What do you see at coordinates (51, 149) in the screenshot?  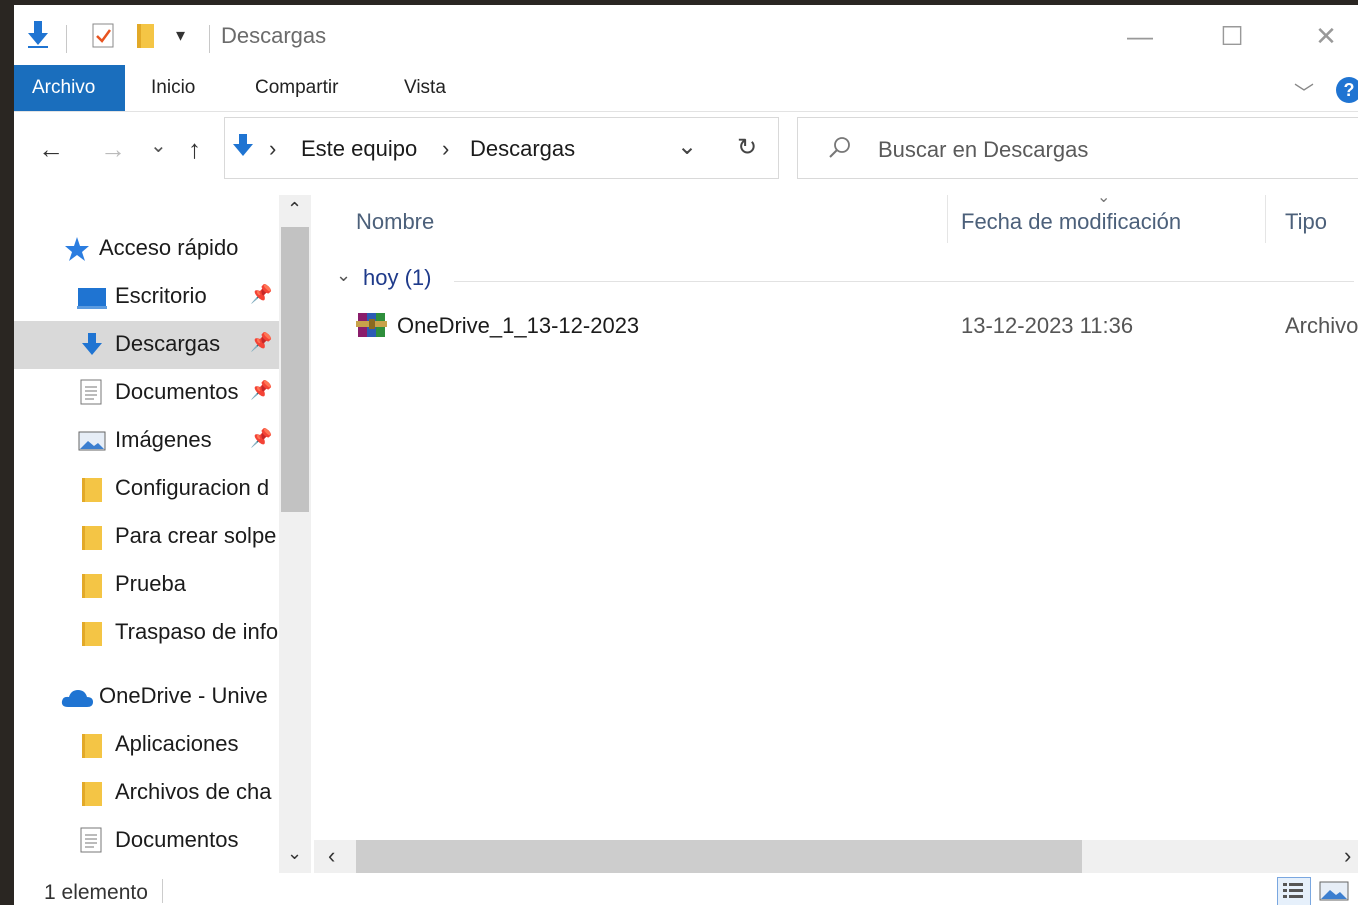 I see `back-button: ←` at bounding box center [51, 149].